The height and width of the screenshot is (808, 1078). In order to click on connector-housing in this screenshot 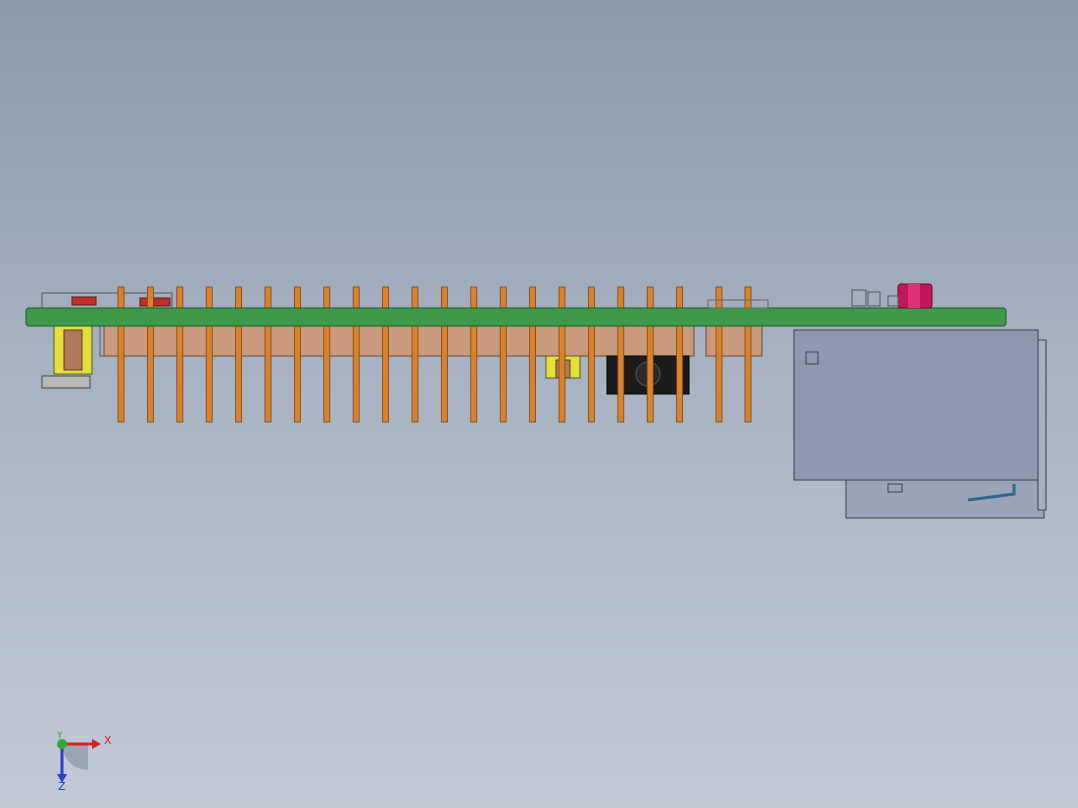, I will do `click(920, 424)`.